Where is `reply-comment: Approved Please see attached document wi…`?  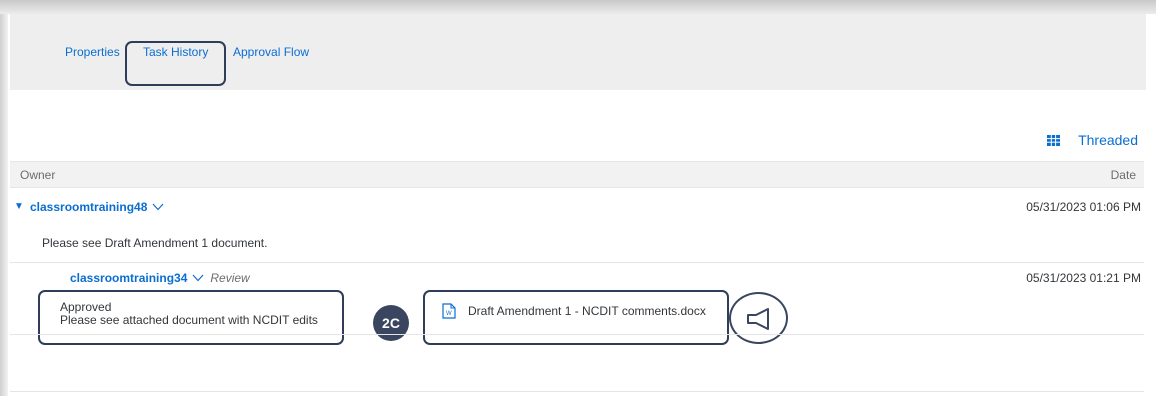
reply-comment: Approved Please see attached document wi… is located at coordinates (189, 314).